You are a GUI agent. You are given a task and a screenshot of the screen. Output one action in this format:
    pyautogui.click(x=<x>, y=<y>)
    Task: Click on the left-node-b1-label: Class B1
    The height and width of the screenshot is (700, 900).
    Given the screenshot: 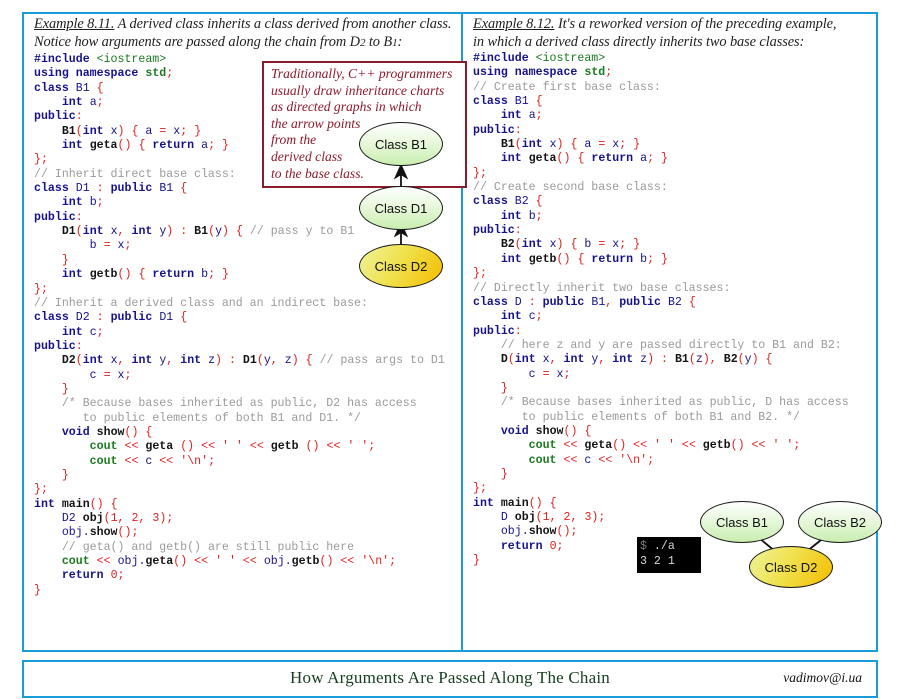 What is the action you would take?
    pyautogui.click(x=401, y=144)
    